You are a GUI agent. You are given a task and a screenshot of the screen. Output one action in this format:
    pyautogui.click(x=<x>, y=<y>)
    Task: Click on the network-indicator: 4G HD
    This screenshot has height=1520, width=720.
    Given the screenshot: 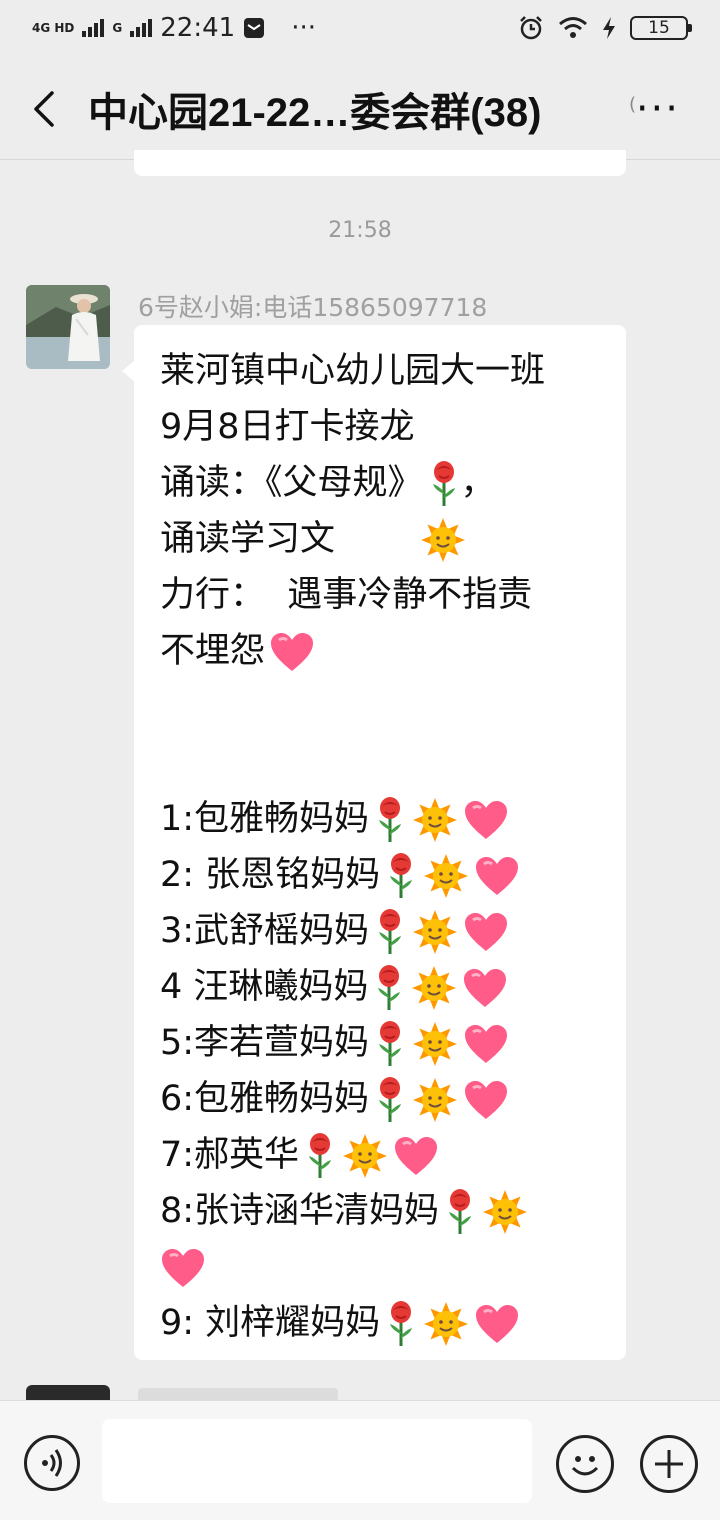 What is the action you would take?
    pyautogui.click(x=53, y=28)
    